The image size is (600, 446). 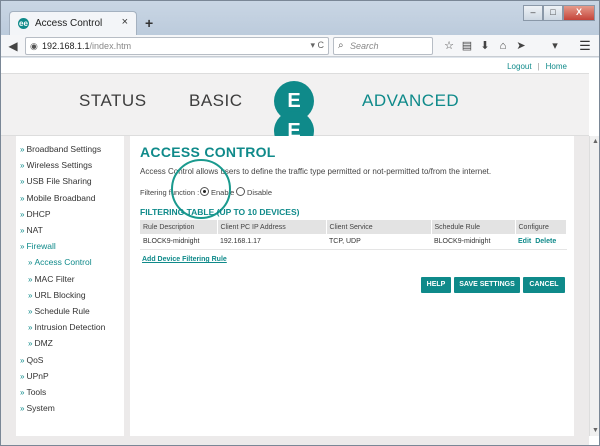 I want to click on sidebar-item-label: URL Blocking, so click(x=60, y=294).